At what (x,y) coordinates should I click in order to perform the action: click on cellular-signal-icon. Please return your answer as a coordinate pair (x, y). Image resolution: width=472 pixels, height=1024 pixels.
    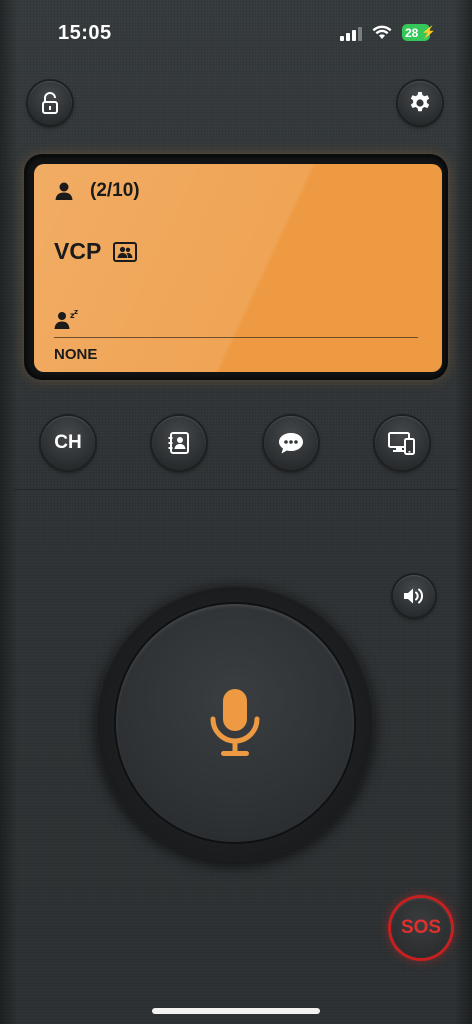
    Looking at the image, I should click on (351, 33).